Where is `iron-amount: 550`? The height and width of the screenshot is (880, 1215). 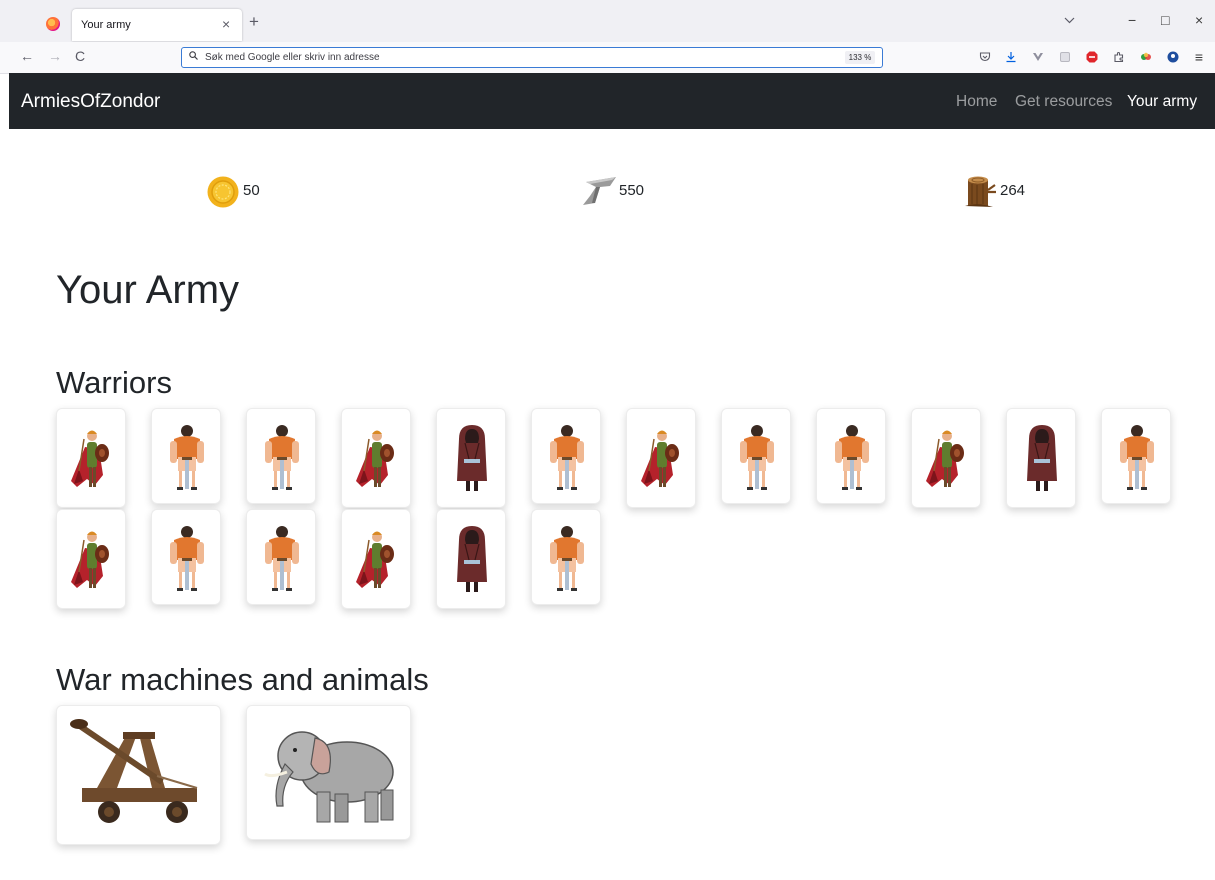
iron-amount: 550 is located at coordinates (632, 190).